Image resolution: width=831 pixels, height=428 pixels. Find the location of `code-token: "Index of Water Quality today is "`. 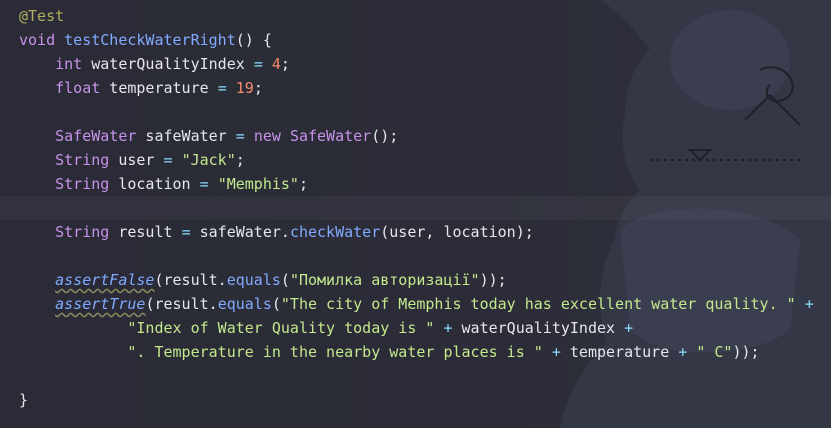

code-token: "Index of Water Quality today is " is located at coordinates (281, 328).